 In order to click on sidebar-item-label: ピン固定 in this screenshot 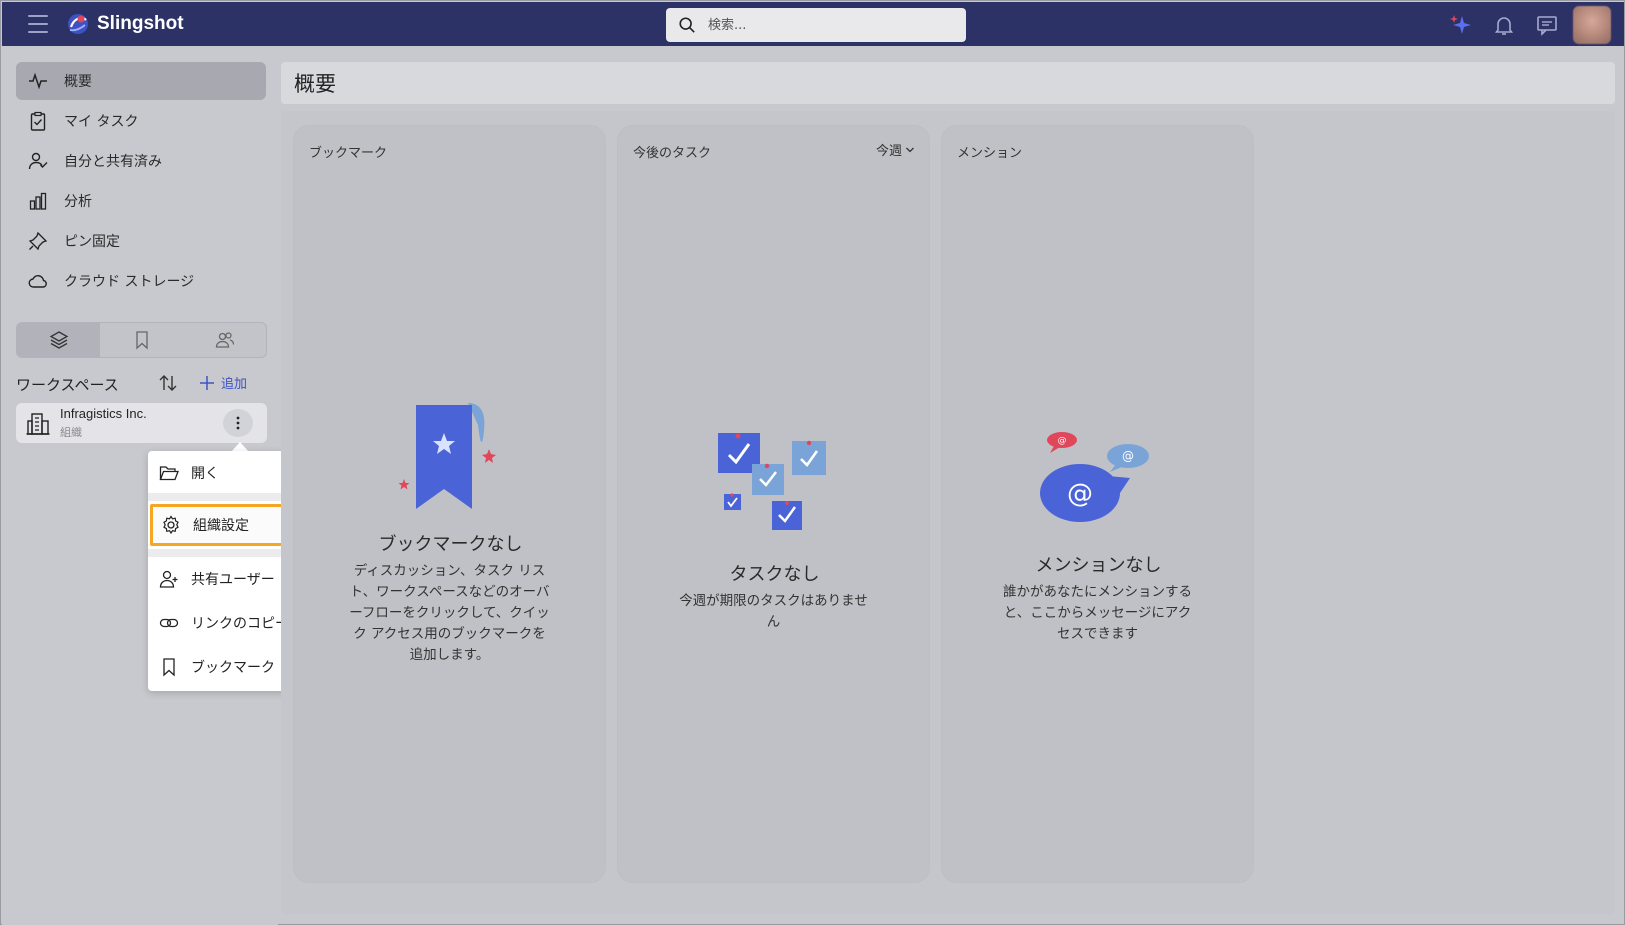, I will do `click(92, 242)`.